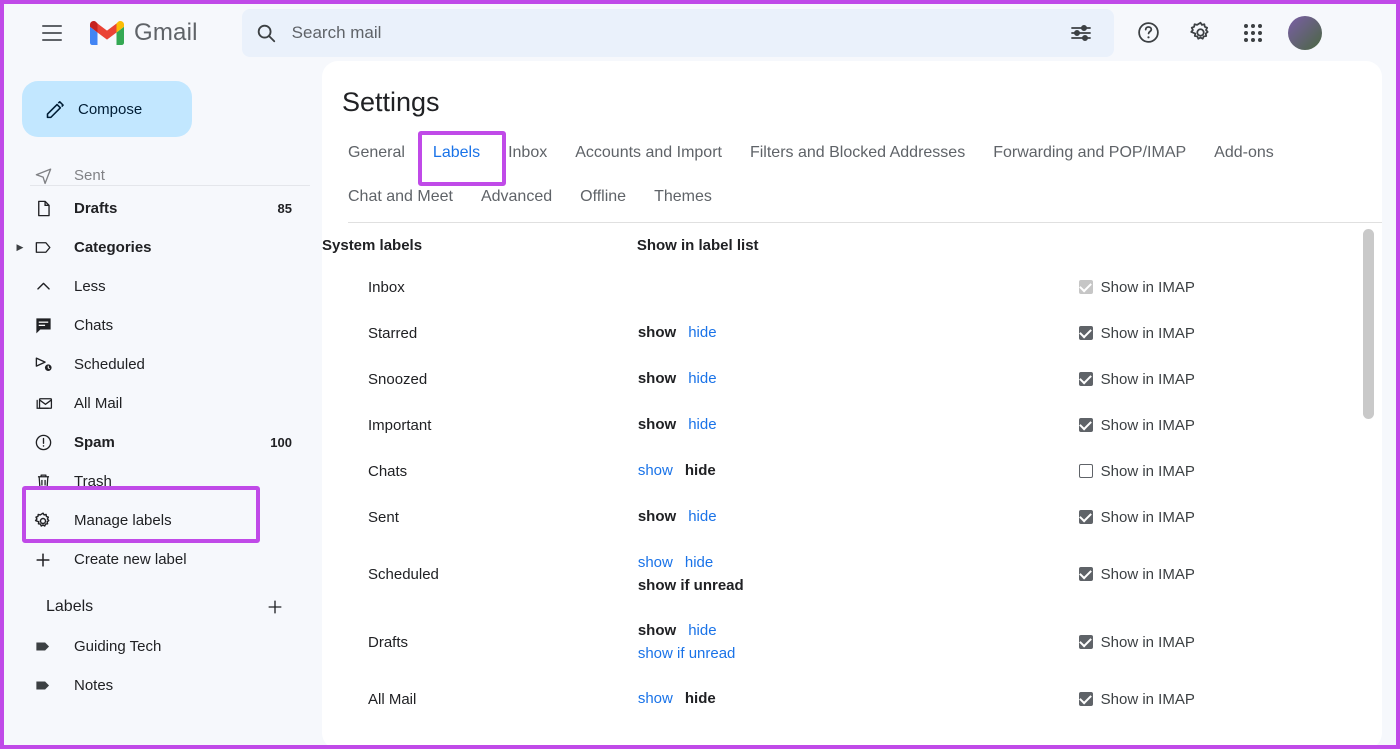 This screenshot has height=749, width=1400. What do you see at coordinates (43, 685) in the screenshot?
I see `label-tag-icon` at bounding box center [43, 685].